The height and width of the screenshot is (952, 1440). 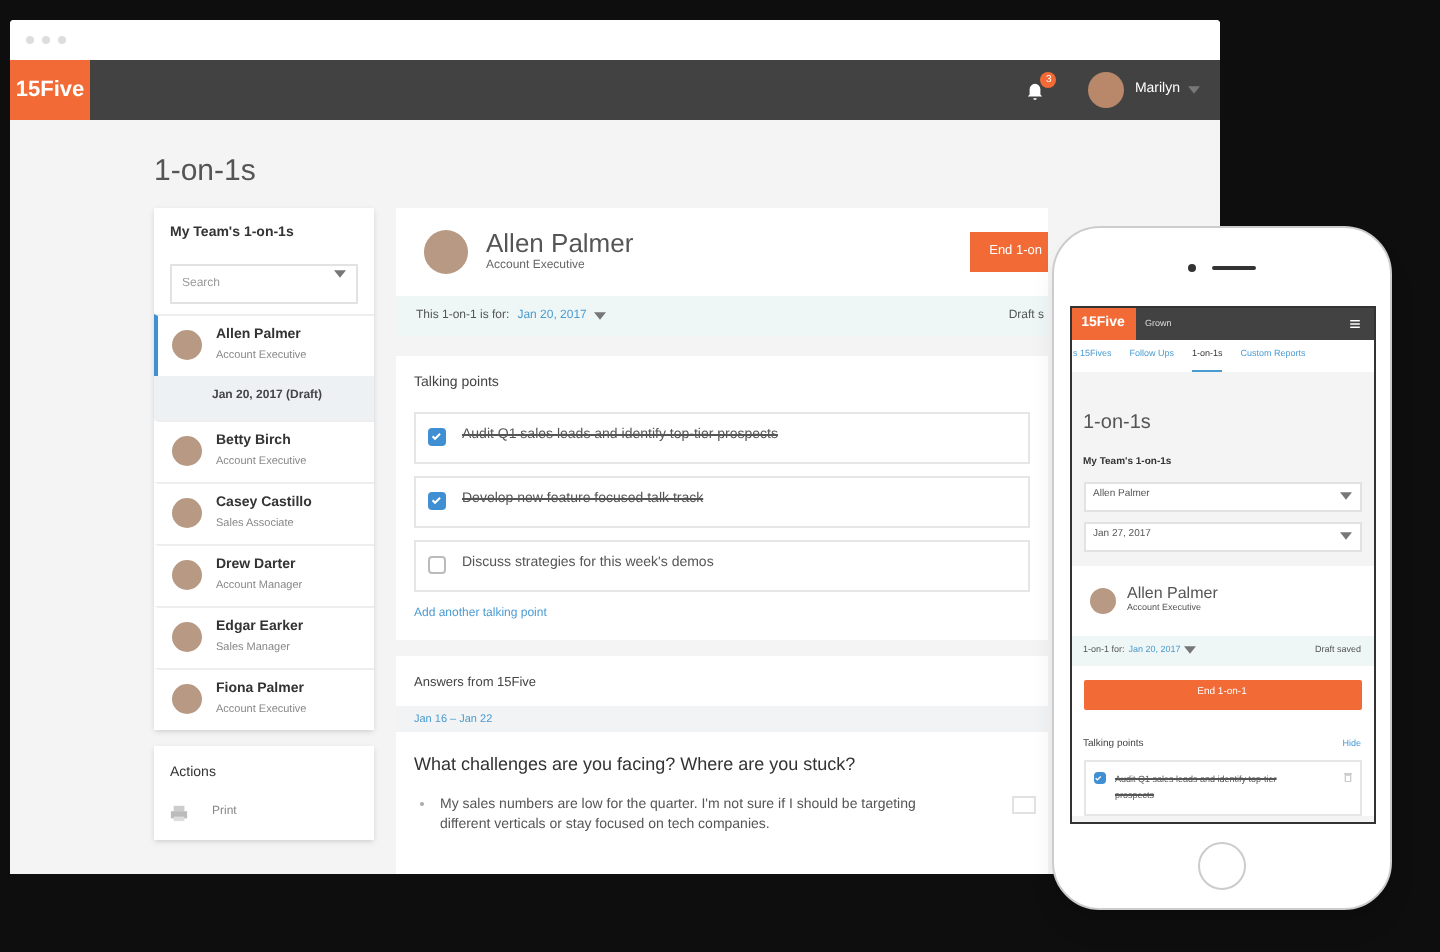 What do you see at coordinates (560, 243) in the screenshot?
I see `profile-name: Allen Palmer` at bounding box center [560, 243].